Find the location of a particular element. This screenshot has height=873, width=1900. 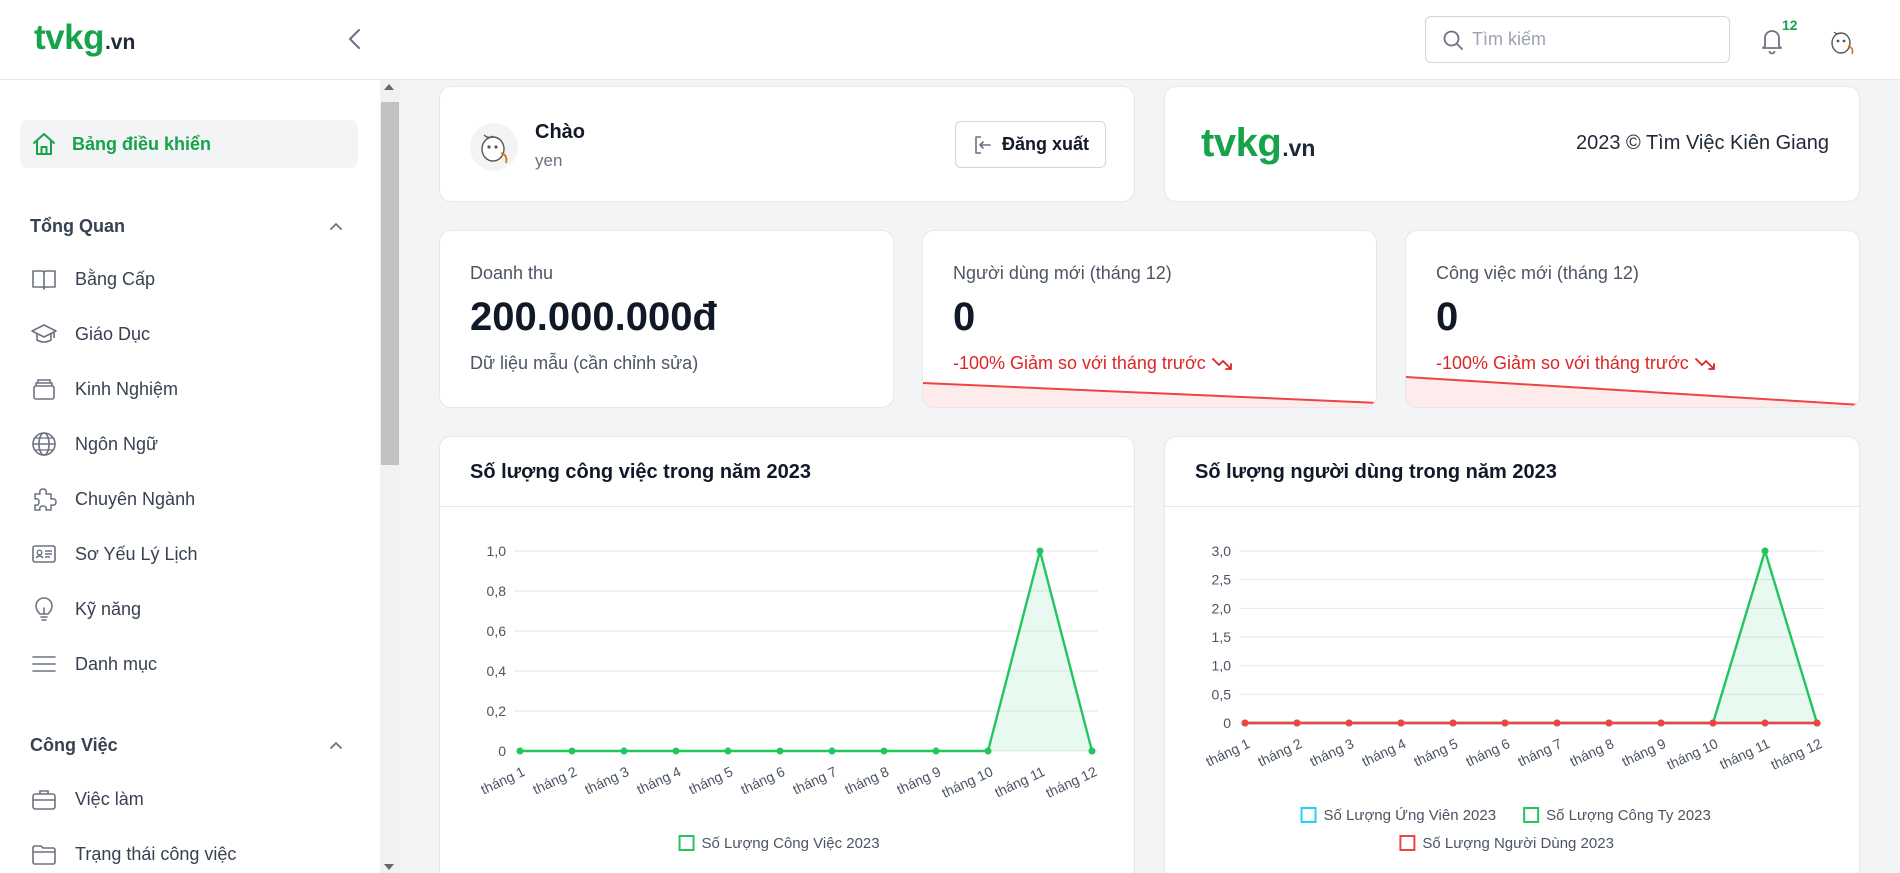

sidebar-scrollbar-thumb is located at coordinates (390, 283).